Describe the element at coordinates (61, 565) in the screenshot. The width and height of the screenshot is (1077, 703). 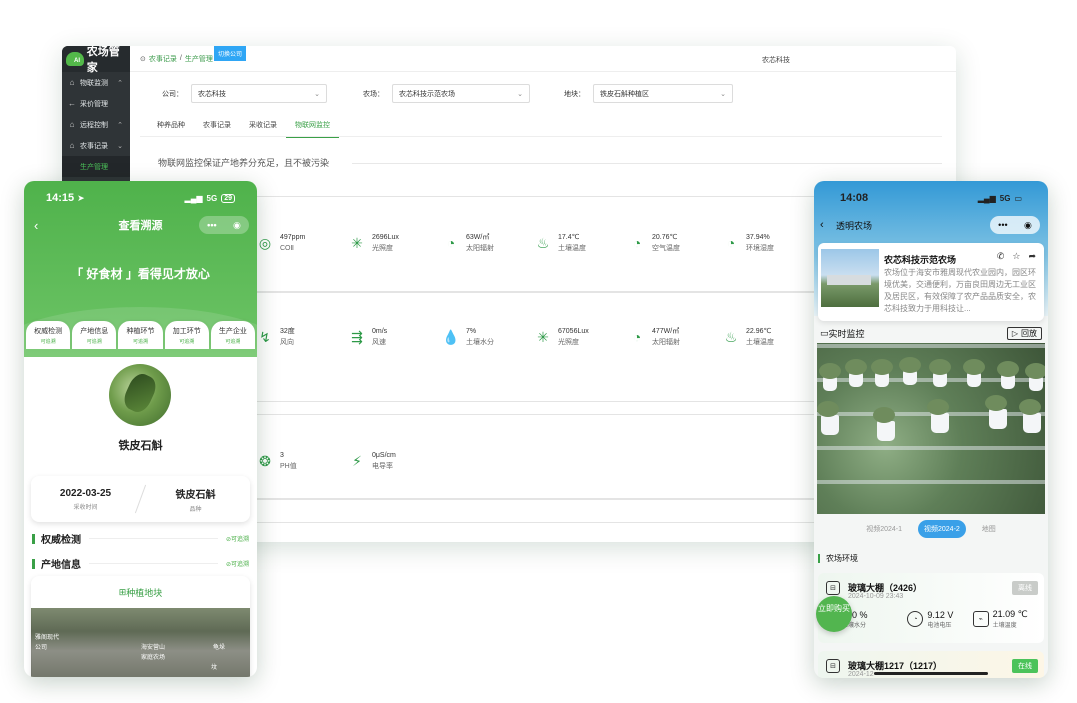
I see `section-title: 产地信息` at that location.